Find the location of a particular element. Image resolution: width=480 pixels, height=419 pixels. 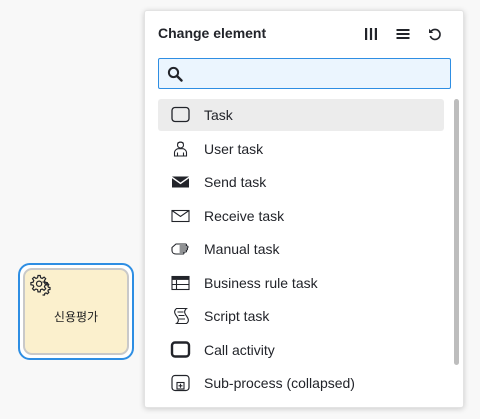

entry-label: Call activity is located at coordinates (239, 349).